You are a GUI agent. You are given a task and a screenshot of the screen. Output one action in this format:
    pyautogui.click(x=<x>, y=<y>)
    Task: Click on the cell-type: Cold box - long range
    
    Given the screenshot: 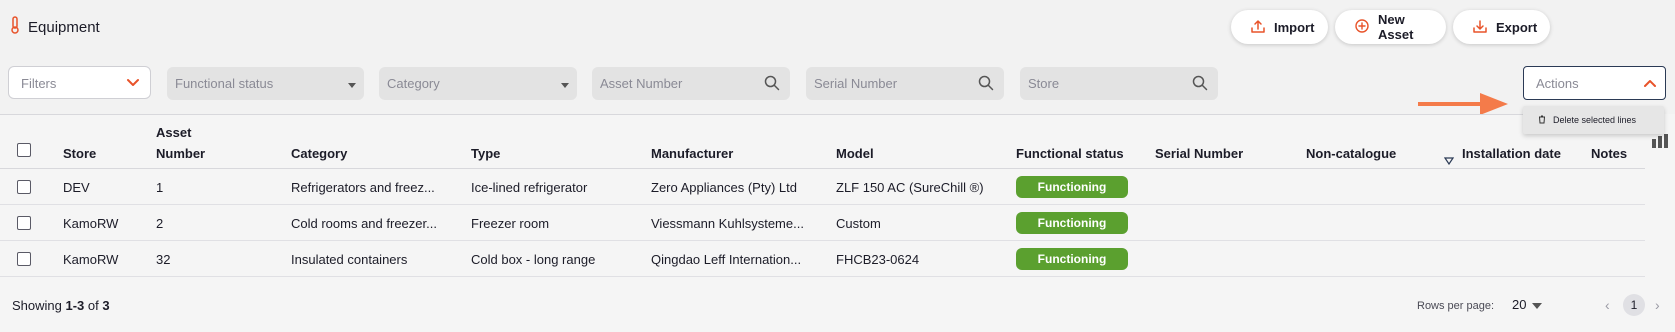 What is the action you would take?
    pyautogui.click(x=533, y=259)
    